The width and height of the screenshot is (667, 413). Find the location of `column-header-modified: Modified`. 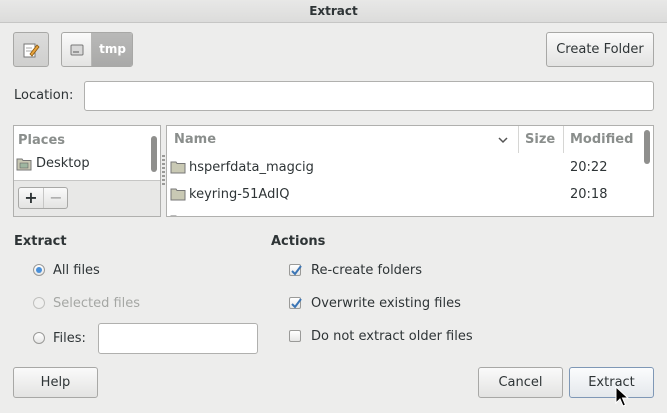

column-header-modified: Modified is located at coordinates (604, 139).